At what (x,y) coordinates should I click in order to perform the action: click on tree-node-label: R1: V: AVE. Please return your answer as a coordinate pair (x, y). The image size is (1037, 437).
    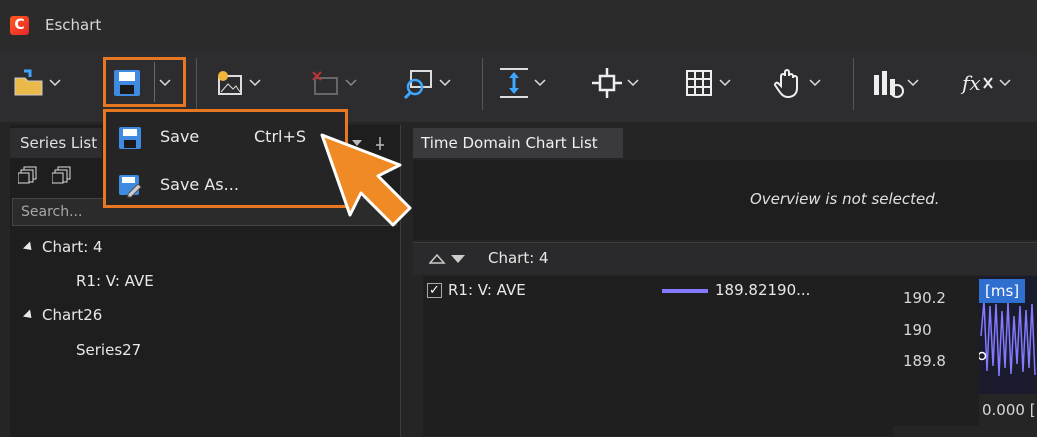
    Looking at the image, I should click on (115, 281).